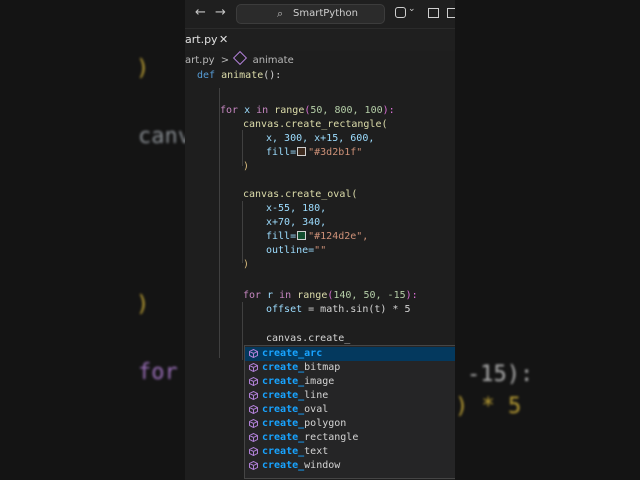  Describe the element at coordinates (350, 452) in the screenshot. I see `suggestion-create-text: create_text` at that location.